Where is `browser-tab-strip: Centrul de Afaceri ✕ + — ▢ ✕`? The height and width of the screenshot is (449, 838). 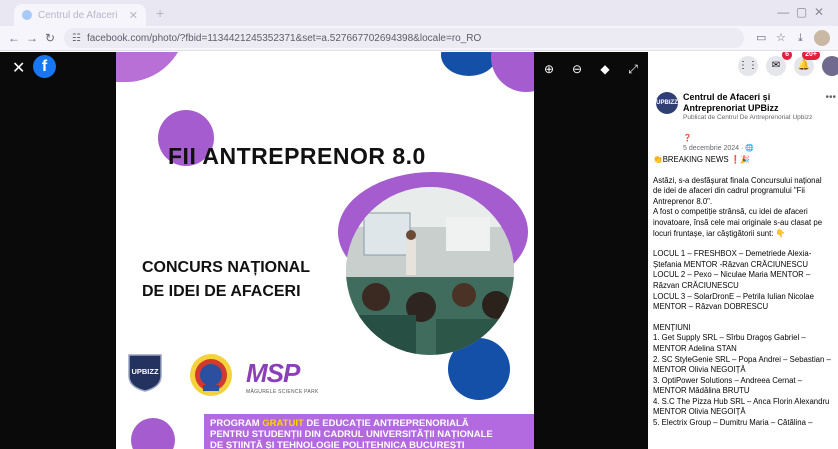
browser-tab-strip: Centrul de Afaceri ✕ + — ▢ ✕ is located at coordinates (419, 13).